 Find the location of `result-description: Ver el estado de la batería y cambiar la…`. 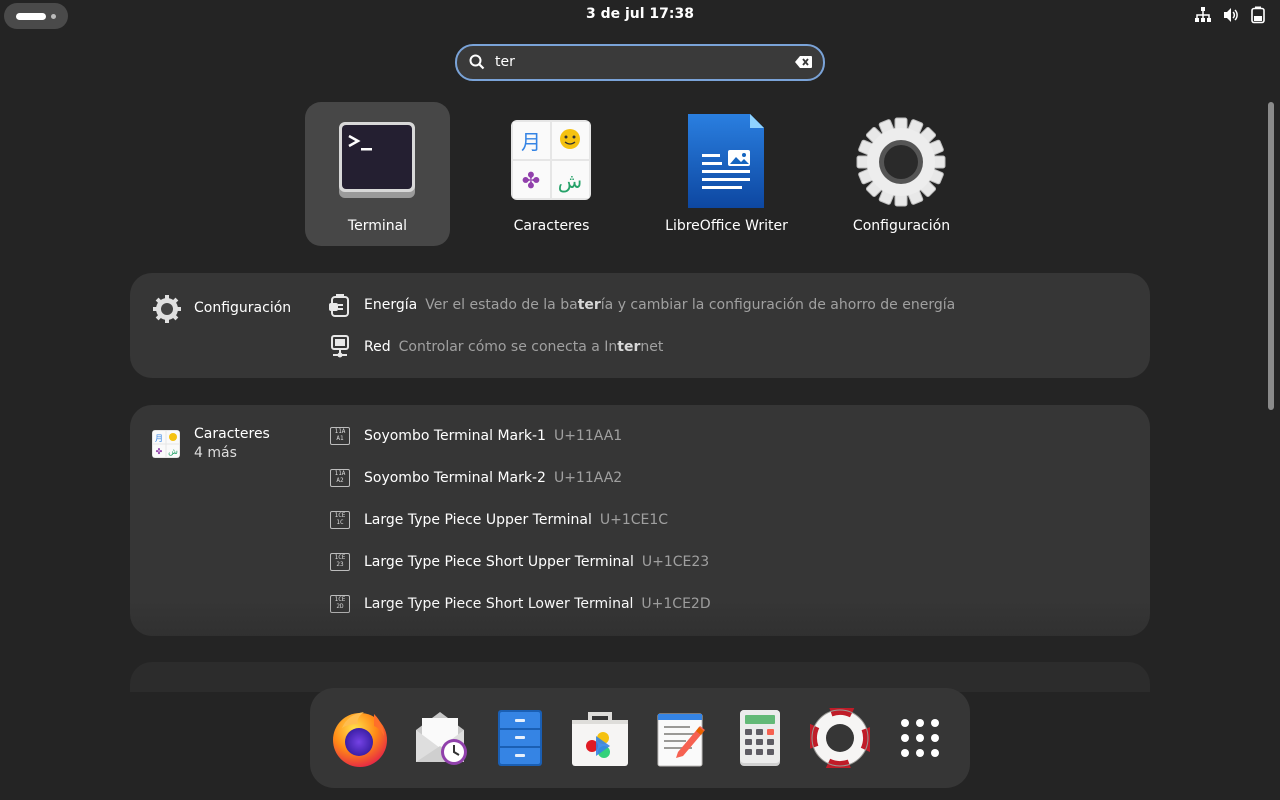

result-description: Ver el estado de la batería y cambiar la… is located at coordinates (690, 305).